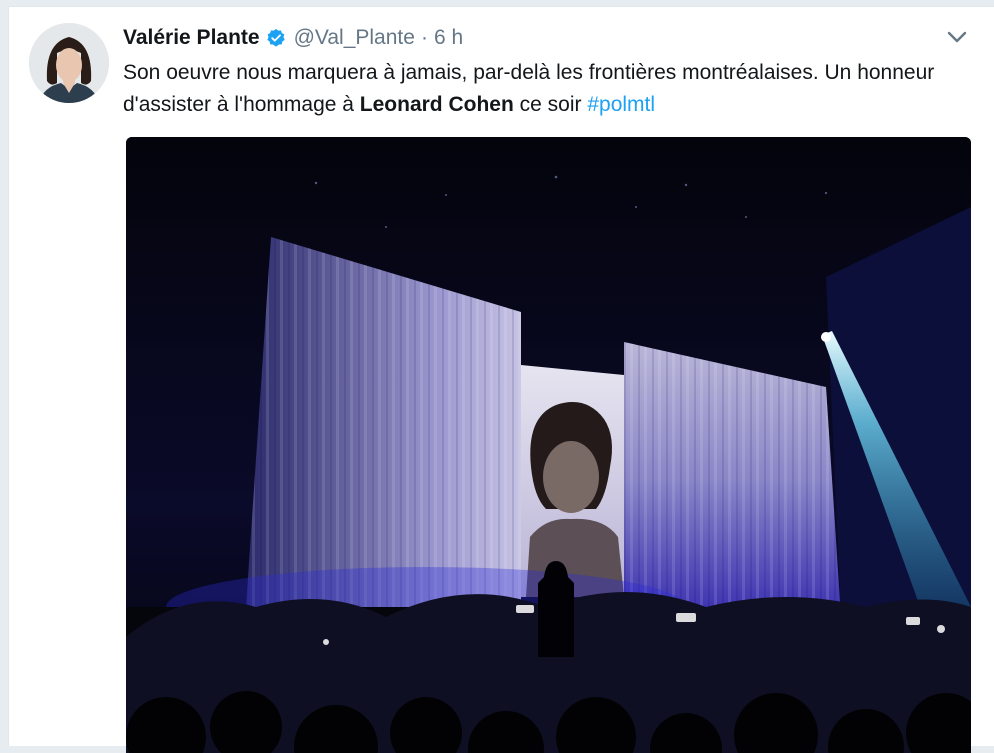  I want to click on author-handle: @Val_Plante, so click(354, 38).